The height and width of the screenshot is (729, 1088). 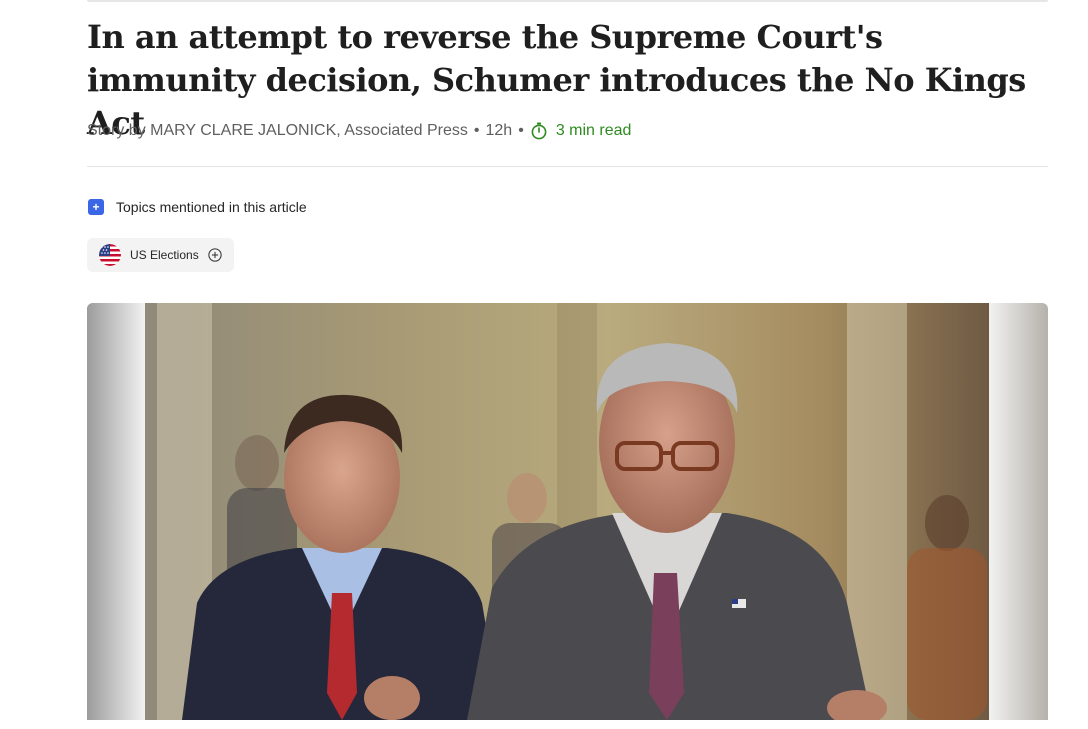 What do you see at coordinates (164, 255) in the screenshot?
I see `topic-chip-label: US Elections` at bounding box center [164, 255].